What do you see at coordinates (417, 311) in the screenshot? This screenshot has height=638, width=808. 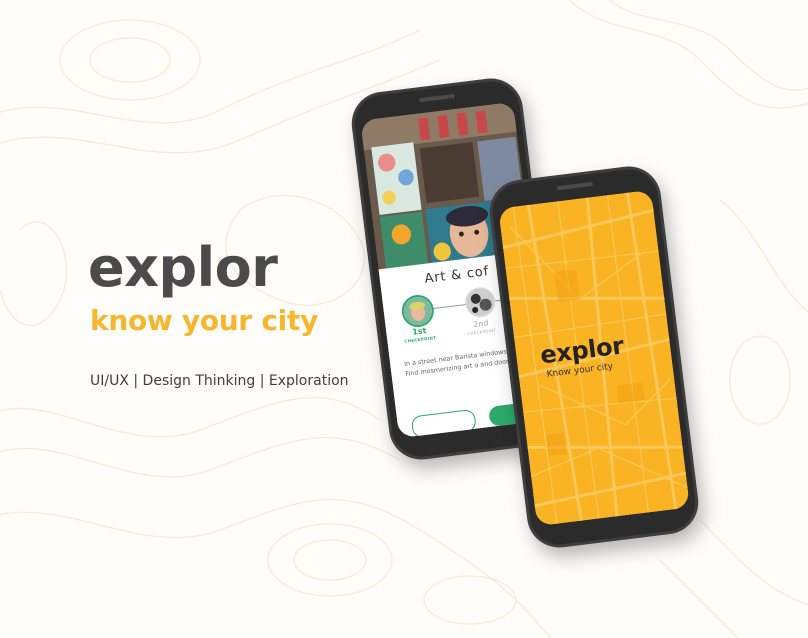 I see `checkpoint-1-thumbnail` at bounding box center [417, 311].